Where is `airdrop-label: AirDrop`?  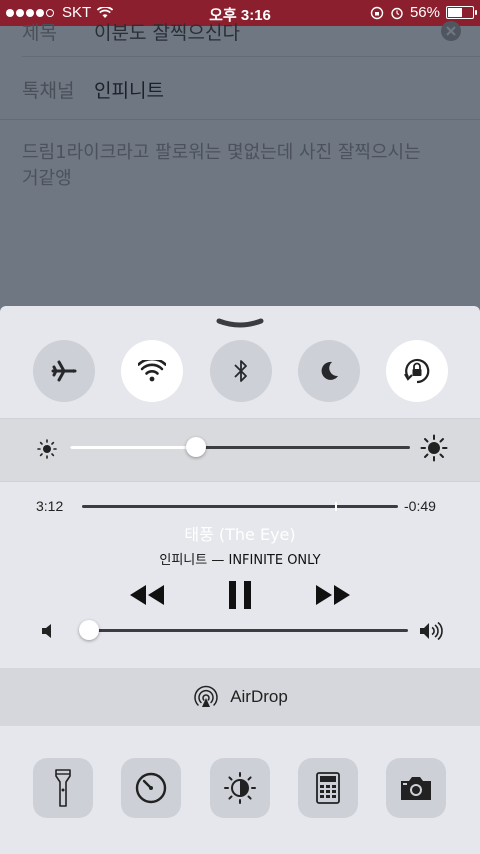
airdrop-label: AirDrop is located at coordinates (259, 696).